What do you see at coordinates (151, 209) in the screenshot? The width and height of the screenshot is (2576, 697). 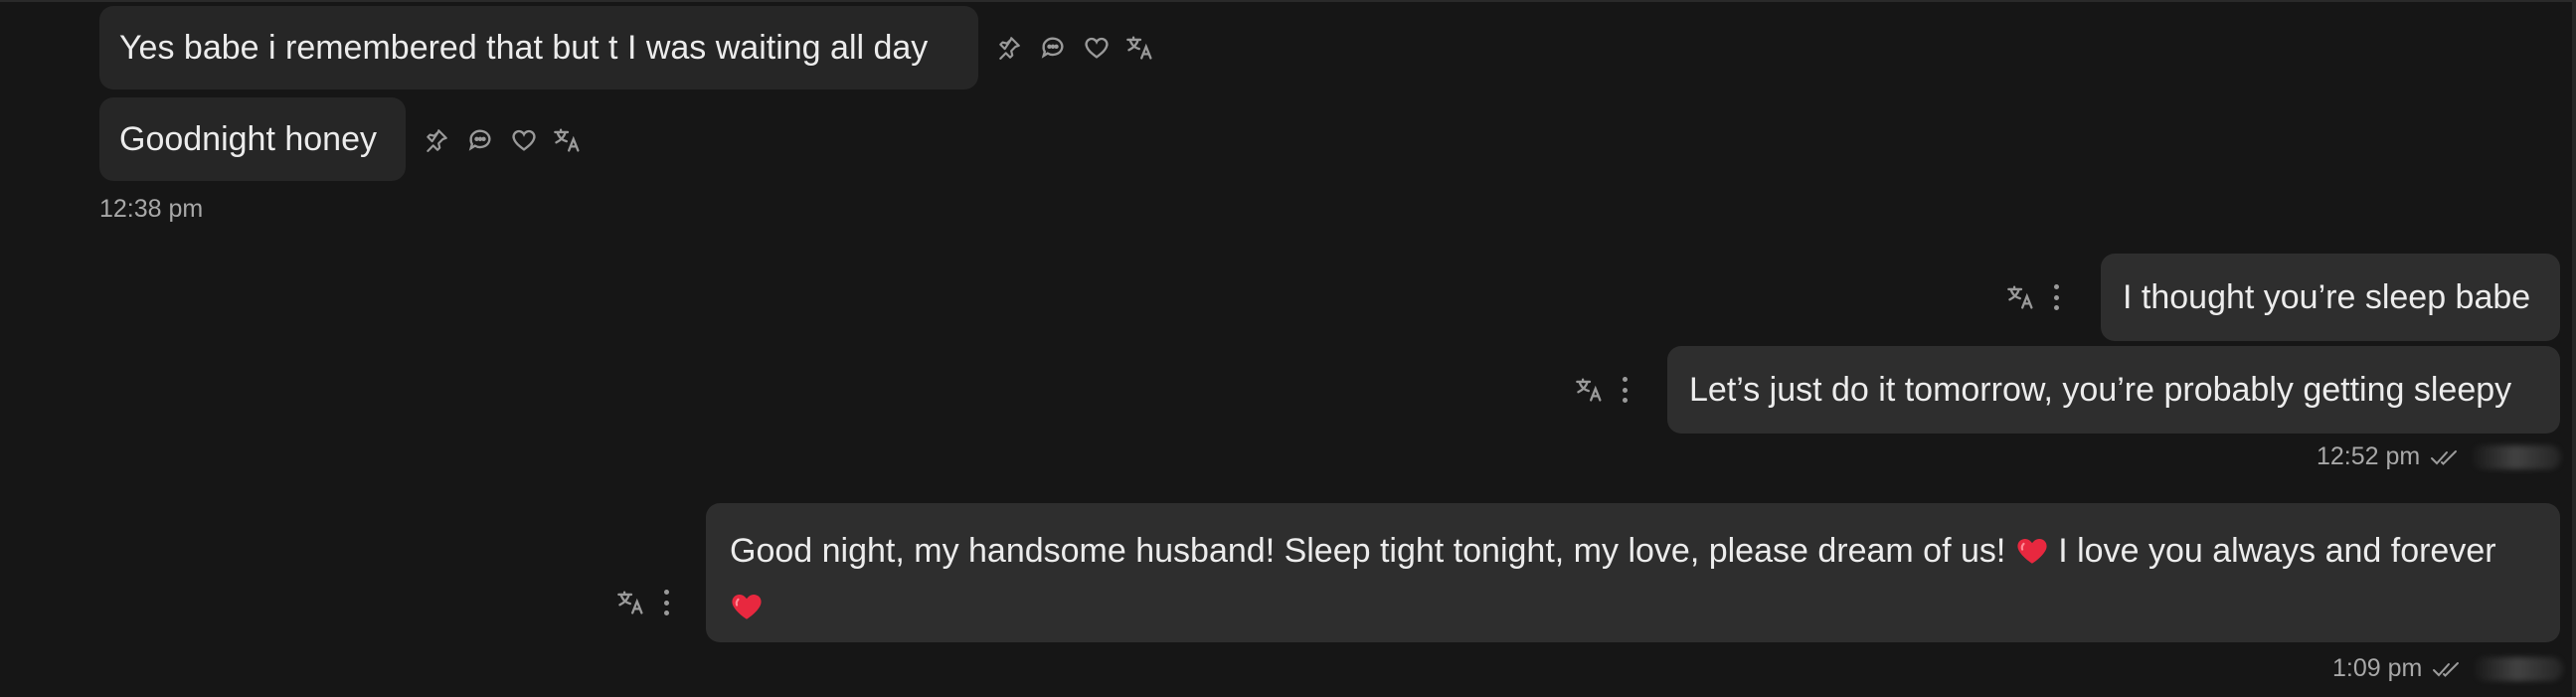 I see `message-timestamp: 12:38 pm` at bounding box center [151, 209].